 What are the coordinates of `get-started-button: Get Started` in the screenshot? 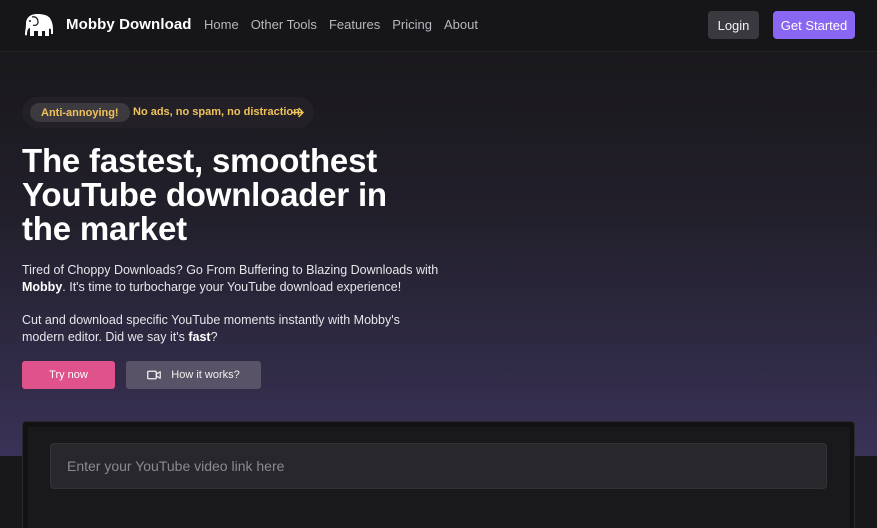 It's located at (814, 25).